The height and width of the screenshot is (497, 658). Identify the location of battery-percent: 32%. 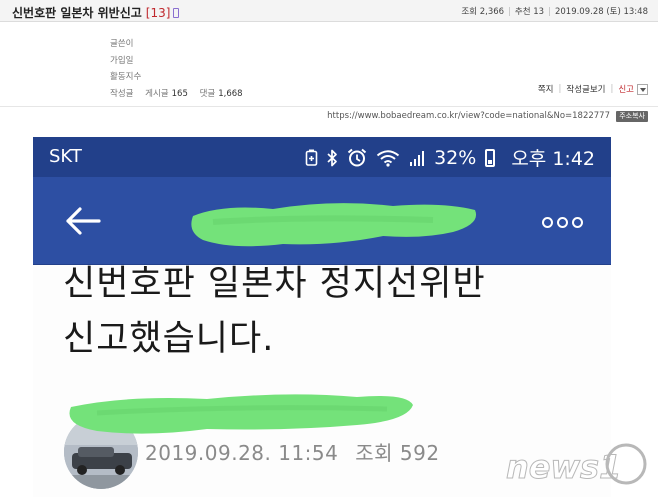
(455, 157).